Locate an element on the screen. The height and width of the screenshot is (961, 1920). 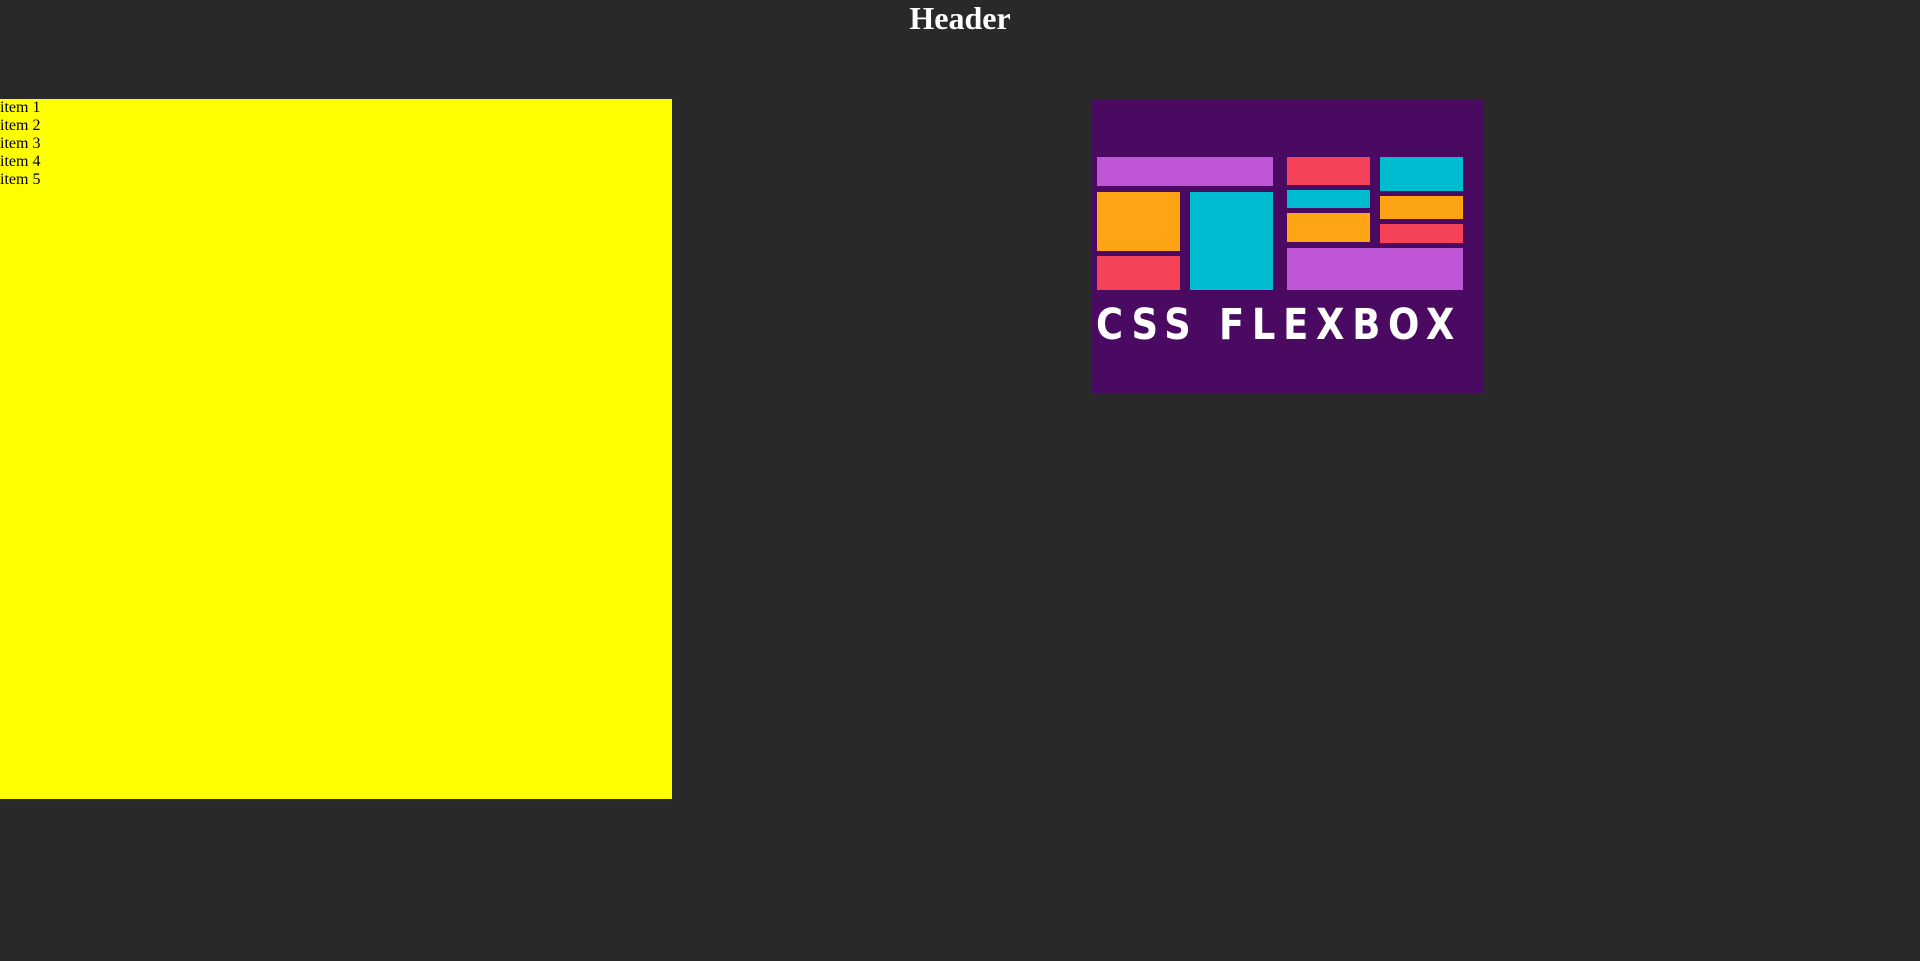
header-title: Header is located at coordinates (960, 18).